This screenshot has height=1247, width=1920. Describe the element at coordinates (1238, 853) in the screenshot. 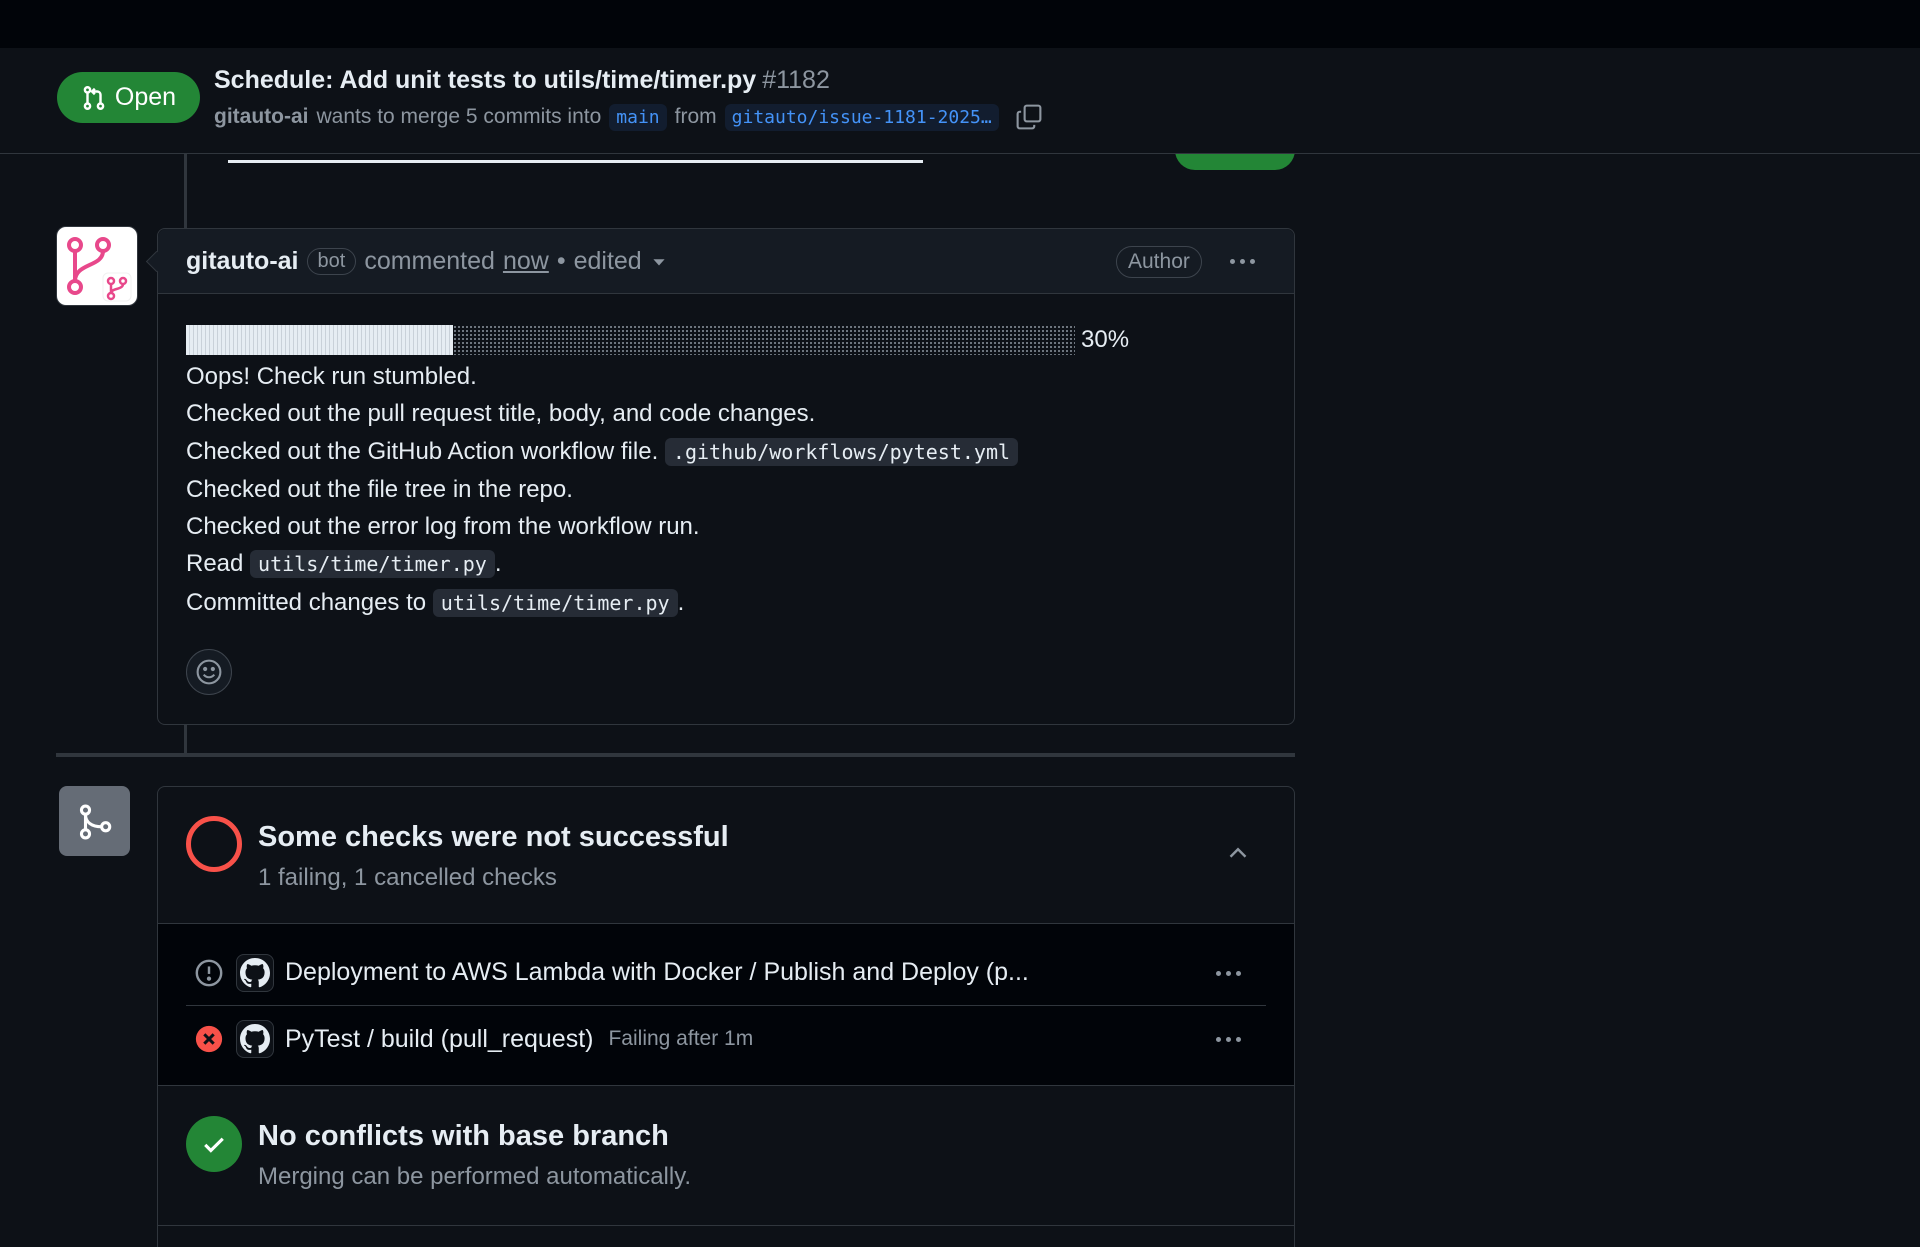

I see `chevron-up-icon` at that location.